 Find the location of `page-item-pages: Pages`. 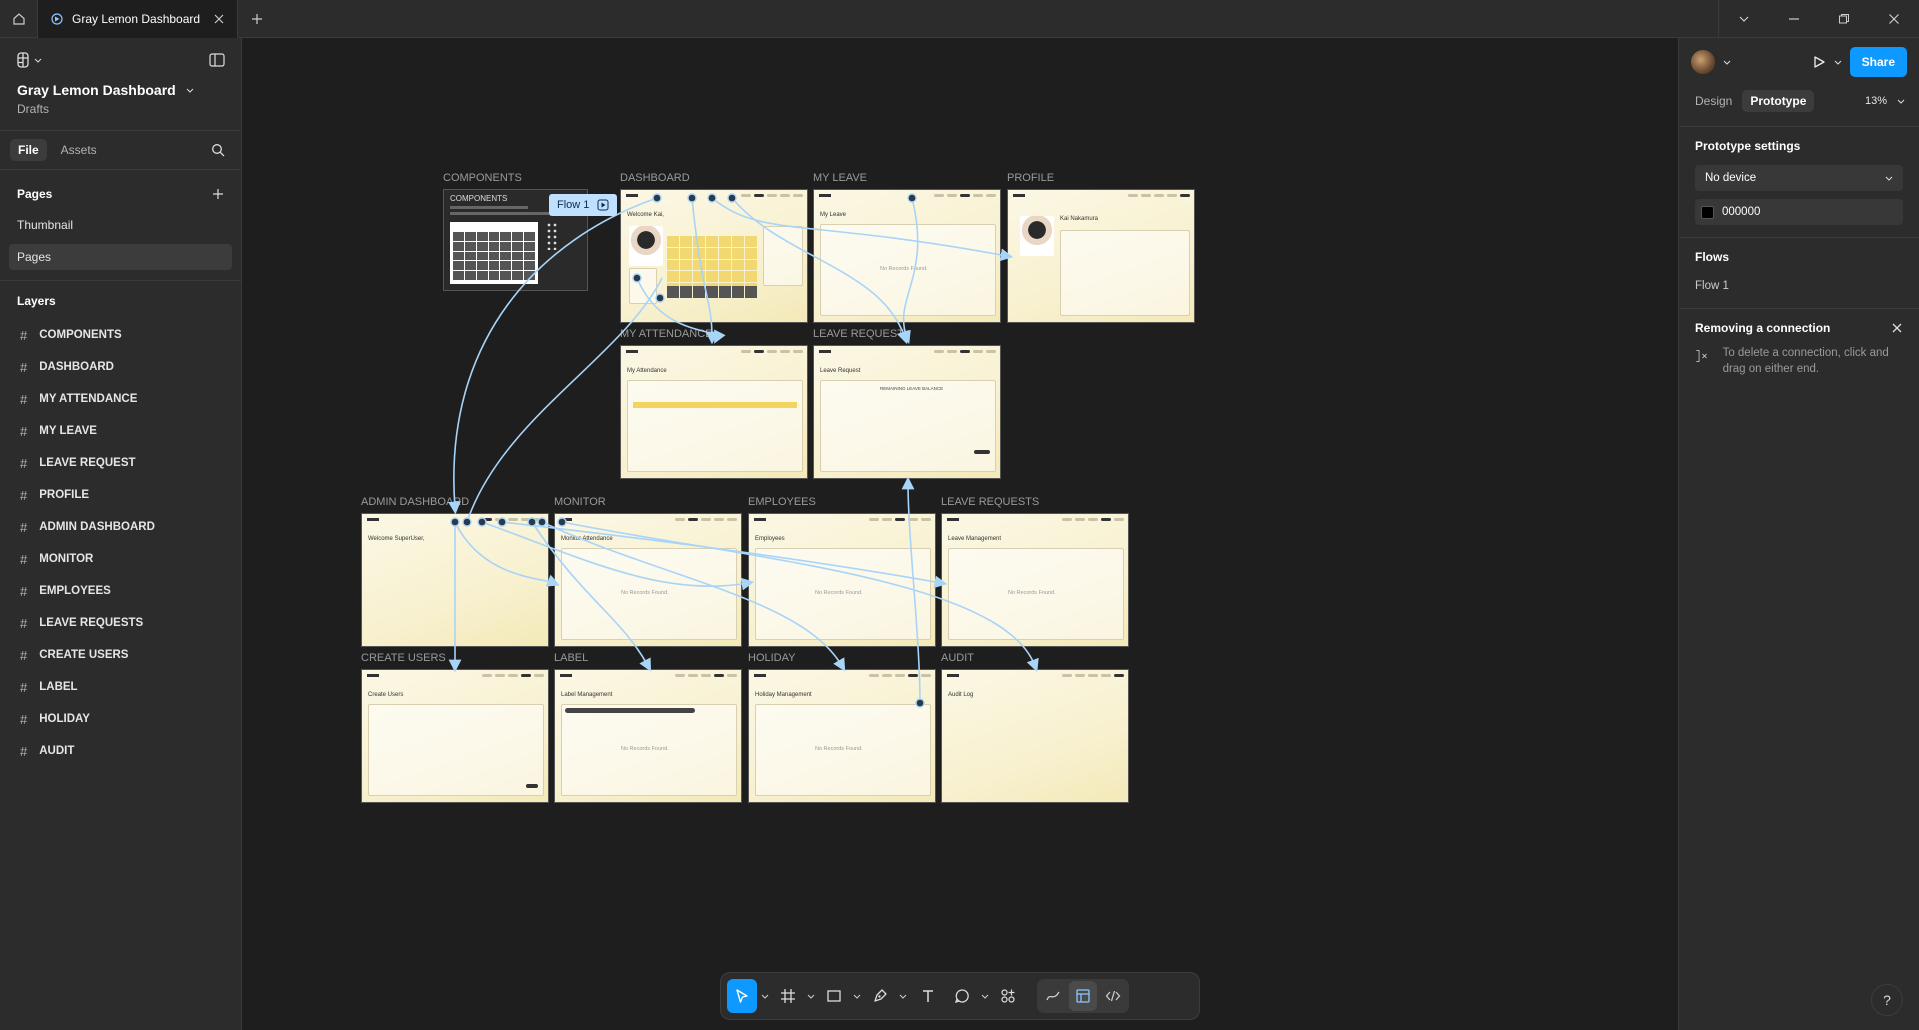

page-item-pages: Pages is located at coordinates (120, 257).